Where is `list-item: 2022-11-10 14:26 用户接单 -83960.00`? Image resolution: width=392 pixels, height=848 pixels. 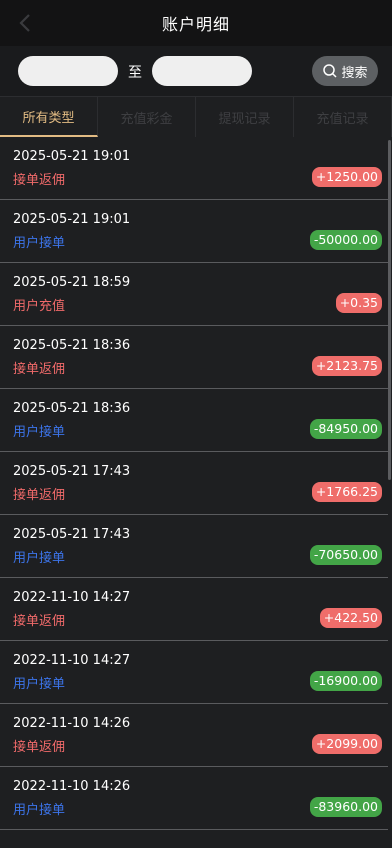
list-item: 2022-11-10 14:26 用户接单 -83960.00 is located at coordinates (194, 798).